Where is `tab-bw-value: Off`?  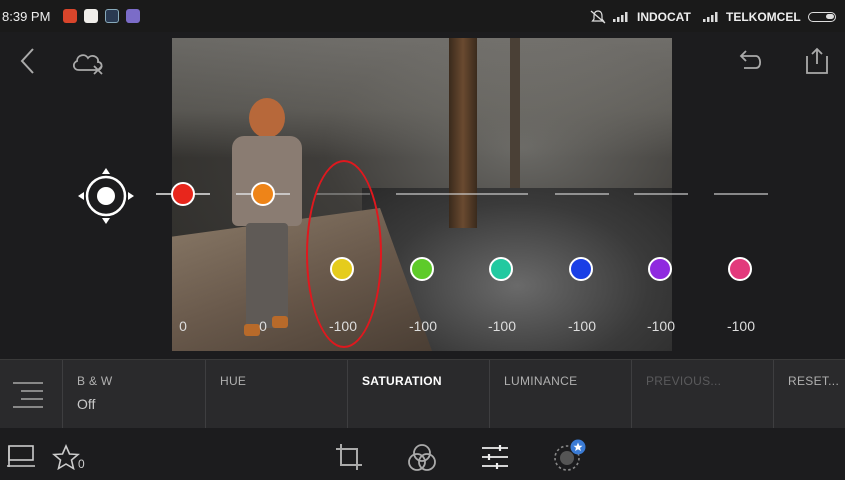 tab-bw-value: Off is located at coordinates (86, 404).